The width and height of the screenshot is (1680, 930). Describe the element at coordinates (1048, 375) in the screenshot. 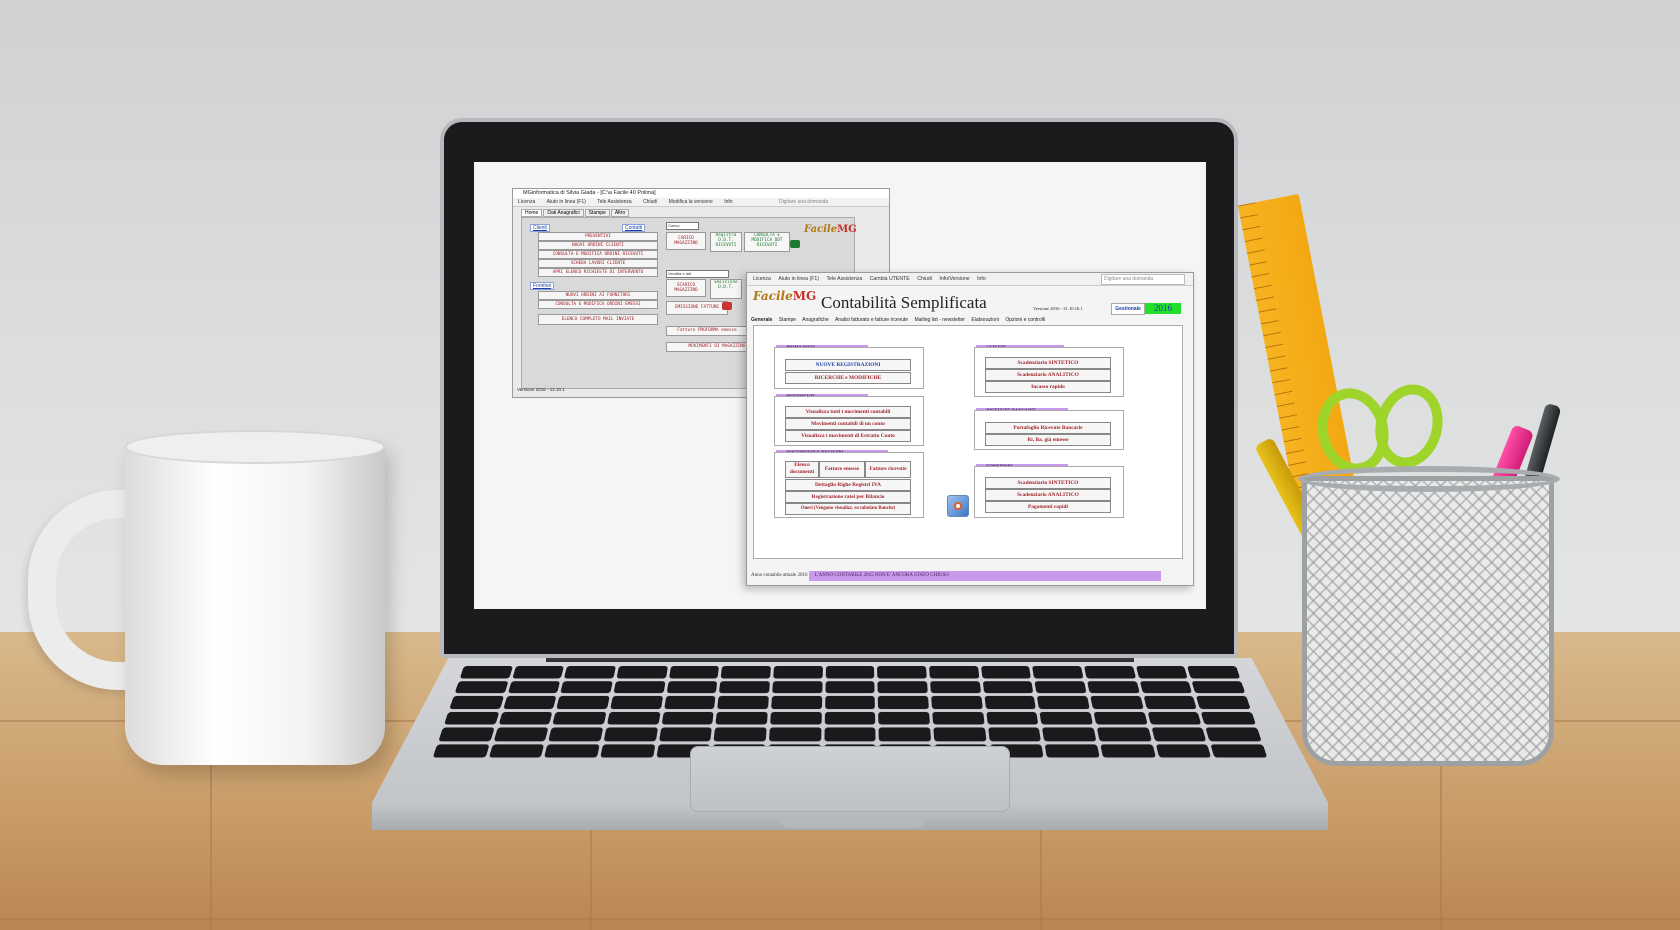

I see `scadenziario-analitico-clienti-button: Scadenziario ANALITICO` at that location.